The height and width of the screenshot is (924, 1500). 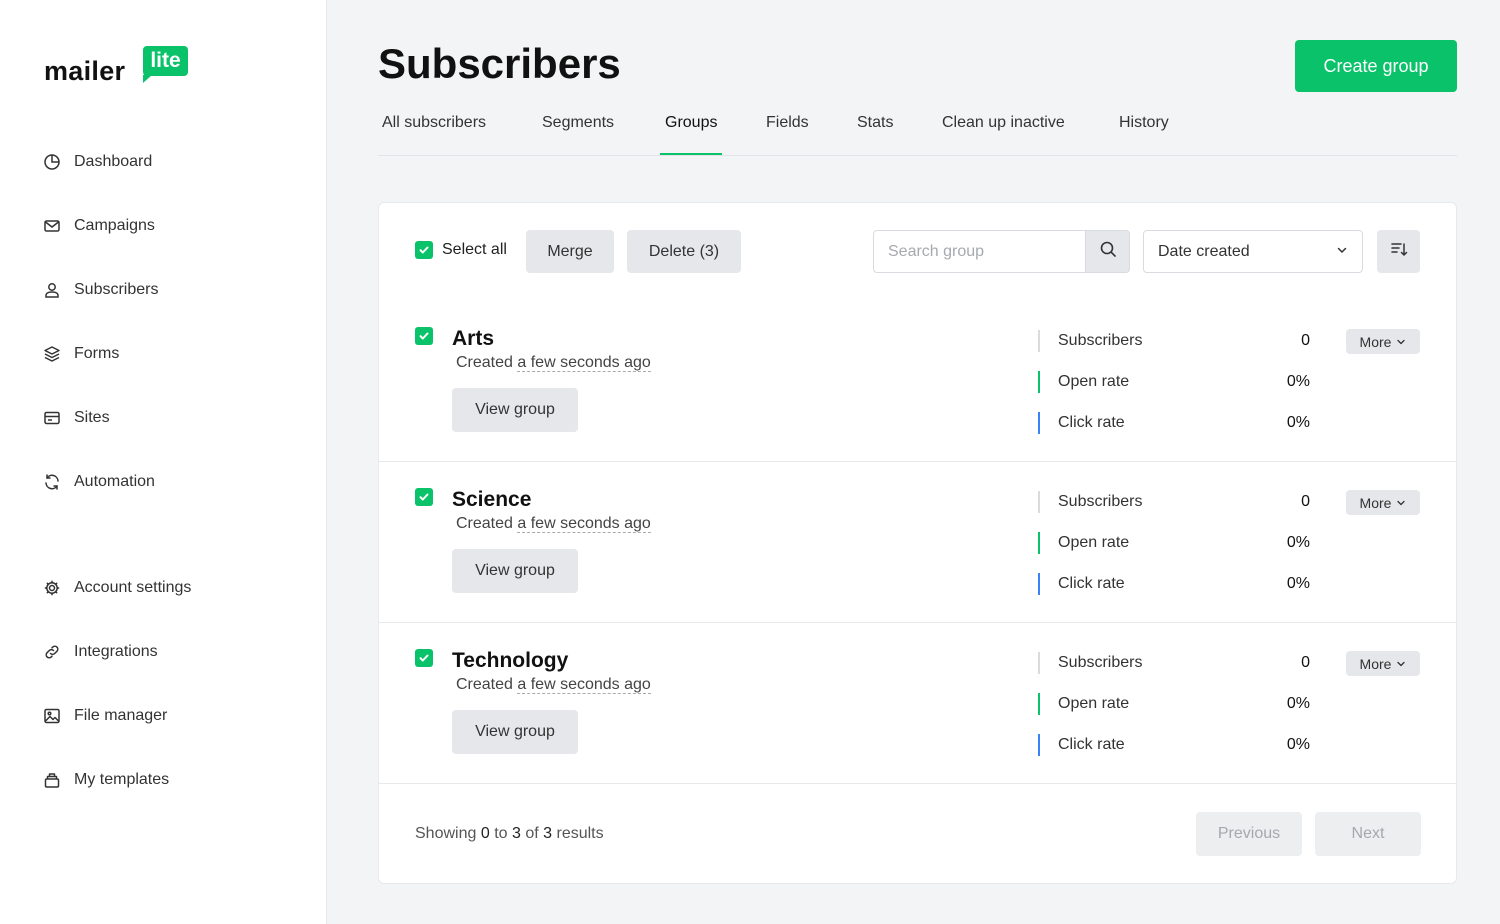 I want to click on sort-by-select: Date created, so click(x=1253, y=251).